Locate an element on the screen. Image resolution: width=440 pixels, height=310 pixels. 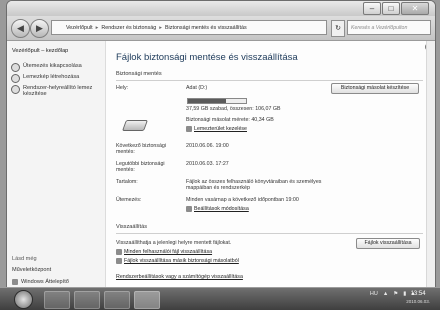
forward-button: ▶ is located at coordinates (39, 28).